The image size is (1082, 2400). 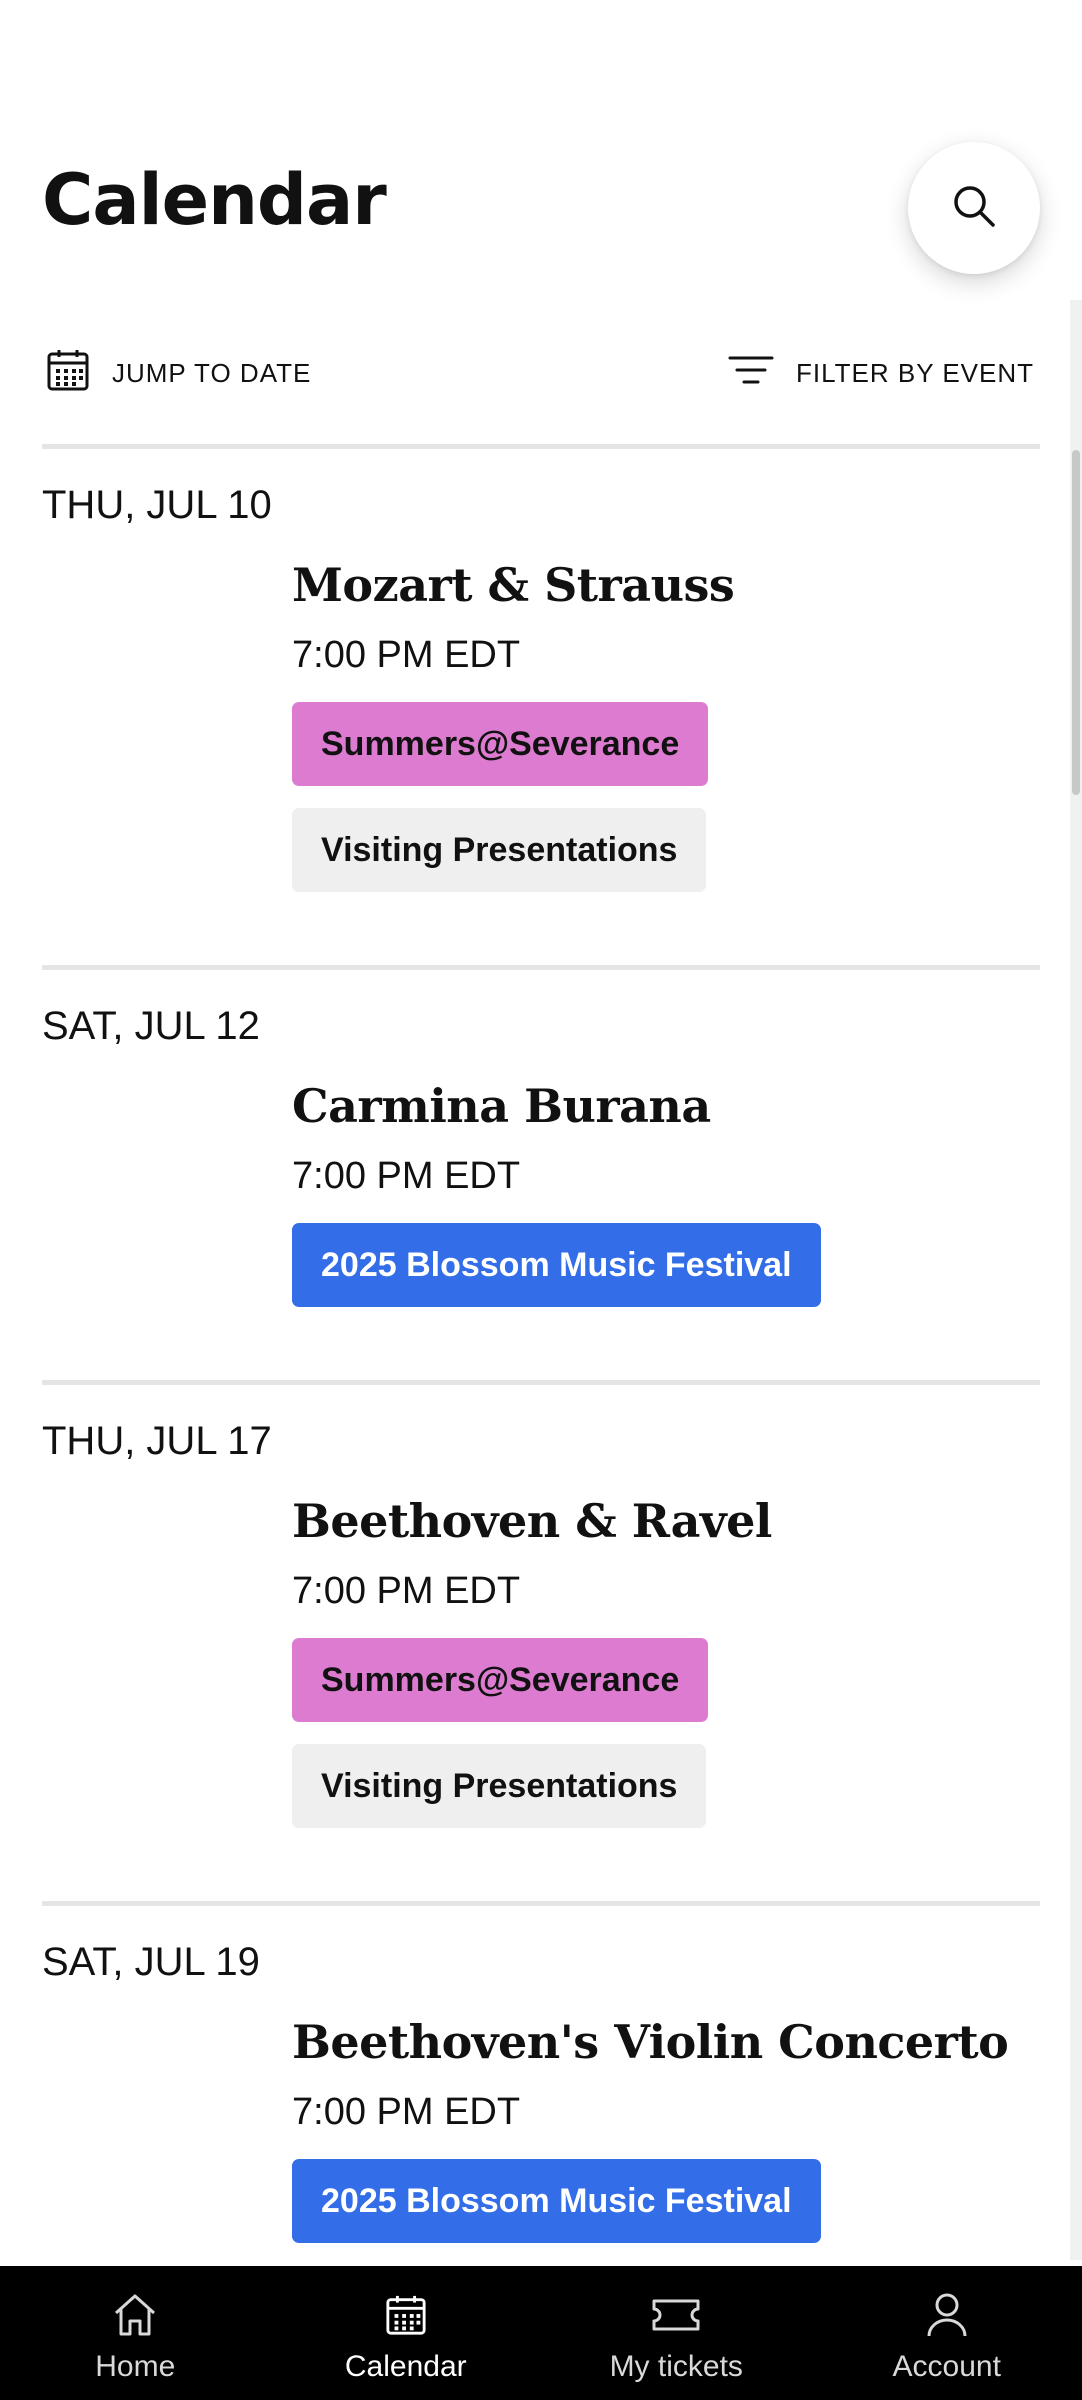 I want to click on event-title: Beethoven & Ravel, so click(x=666, y=1521).